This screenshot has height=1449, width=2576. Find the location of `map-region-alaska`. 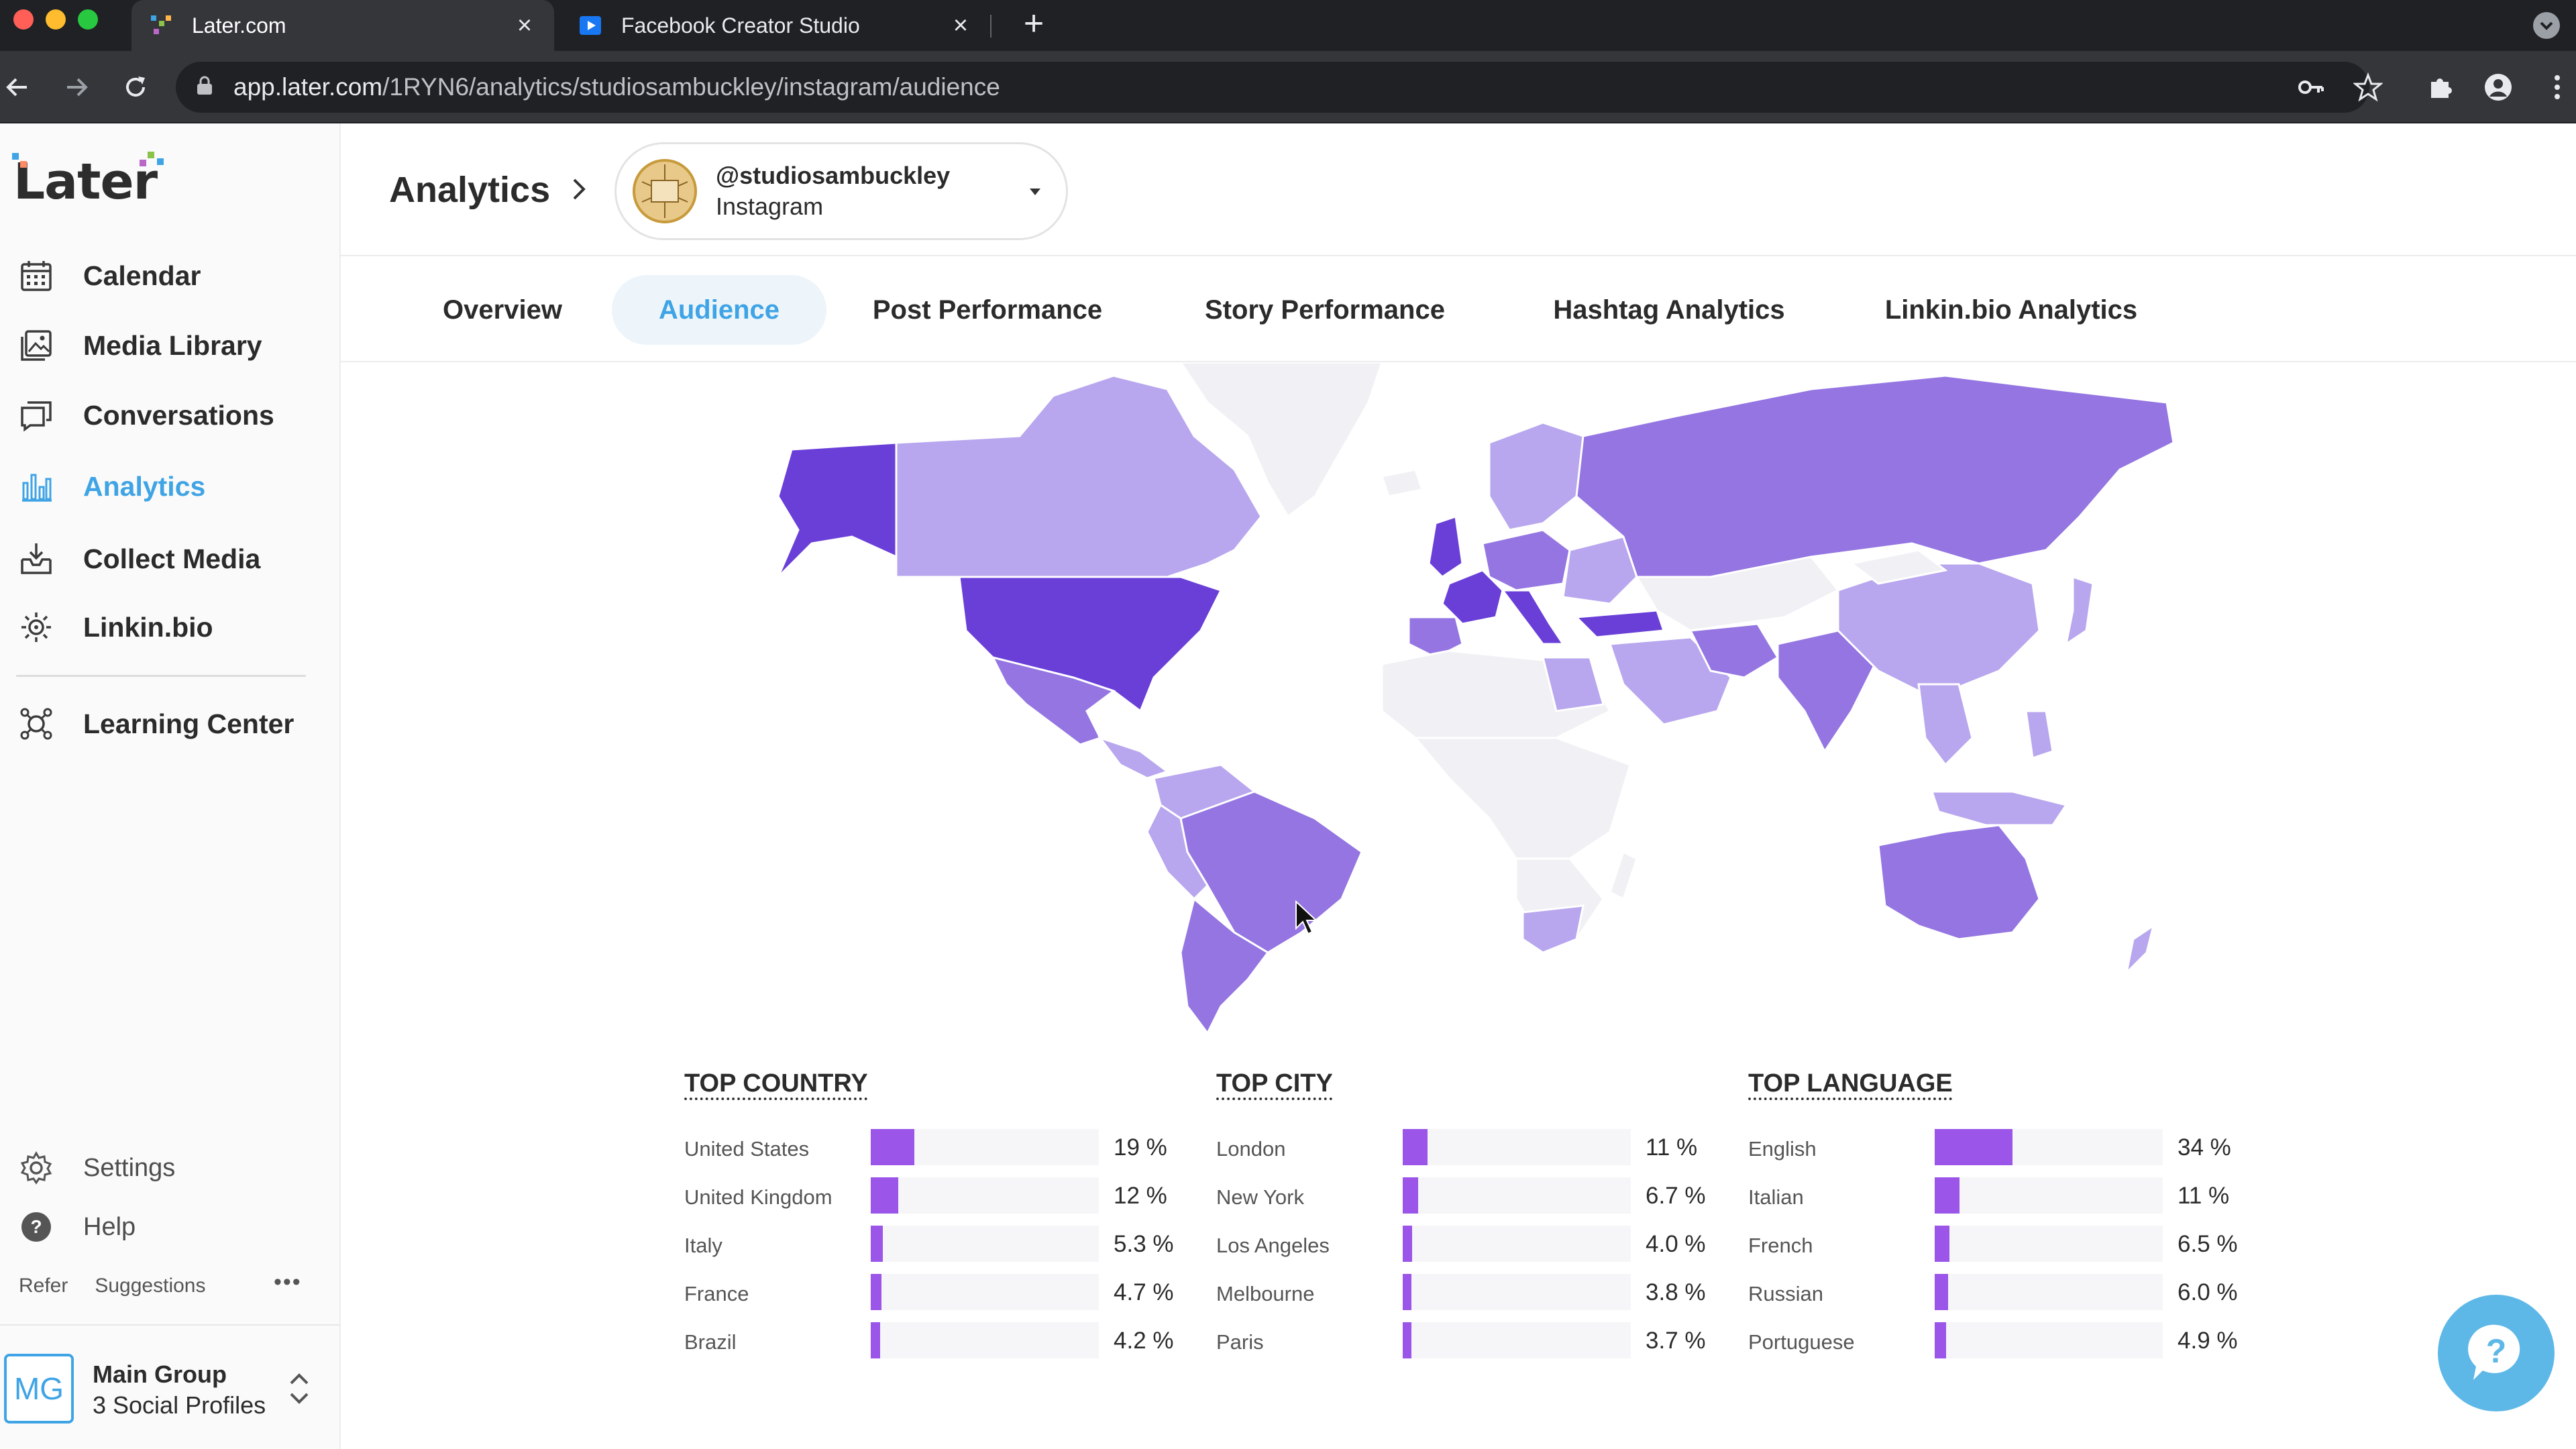

map-region-alaska is located at coordinates (837, 509).